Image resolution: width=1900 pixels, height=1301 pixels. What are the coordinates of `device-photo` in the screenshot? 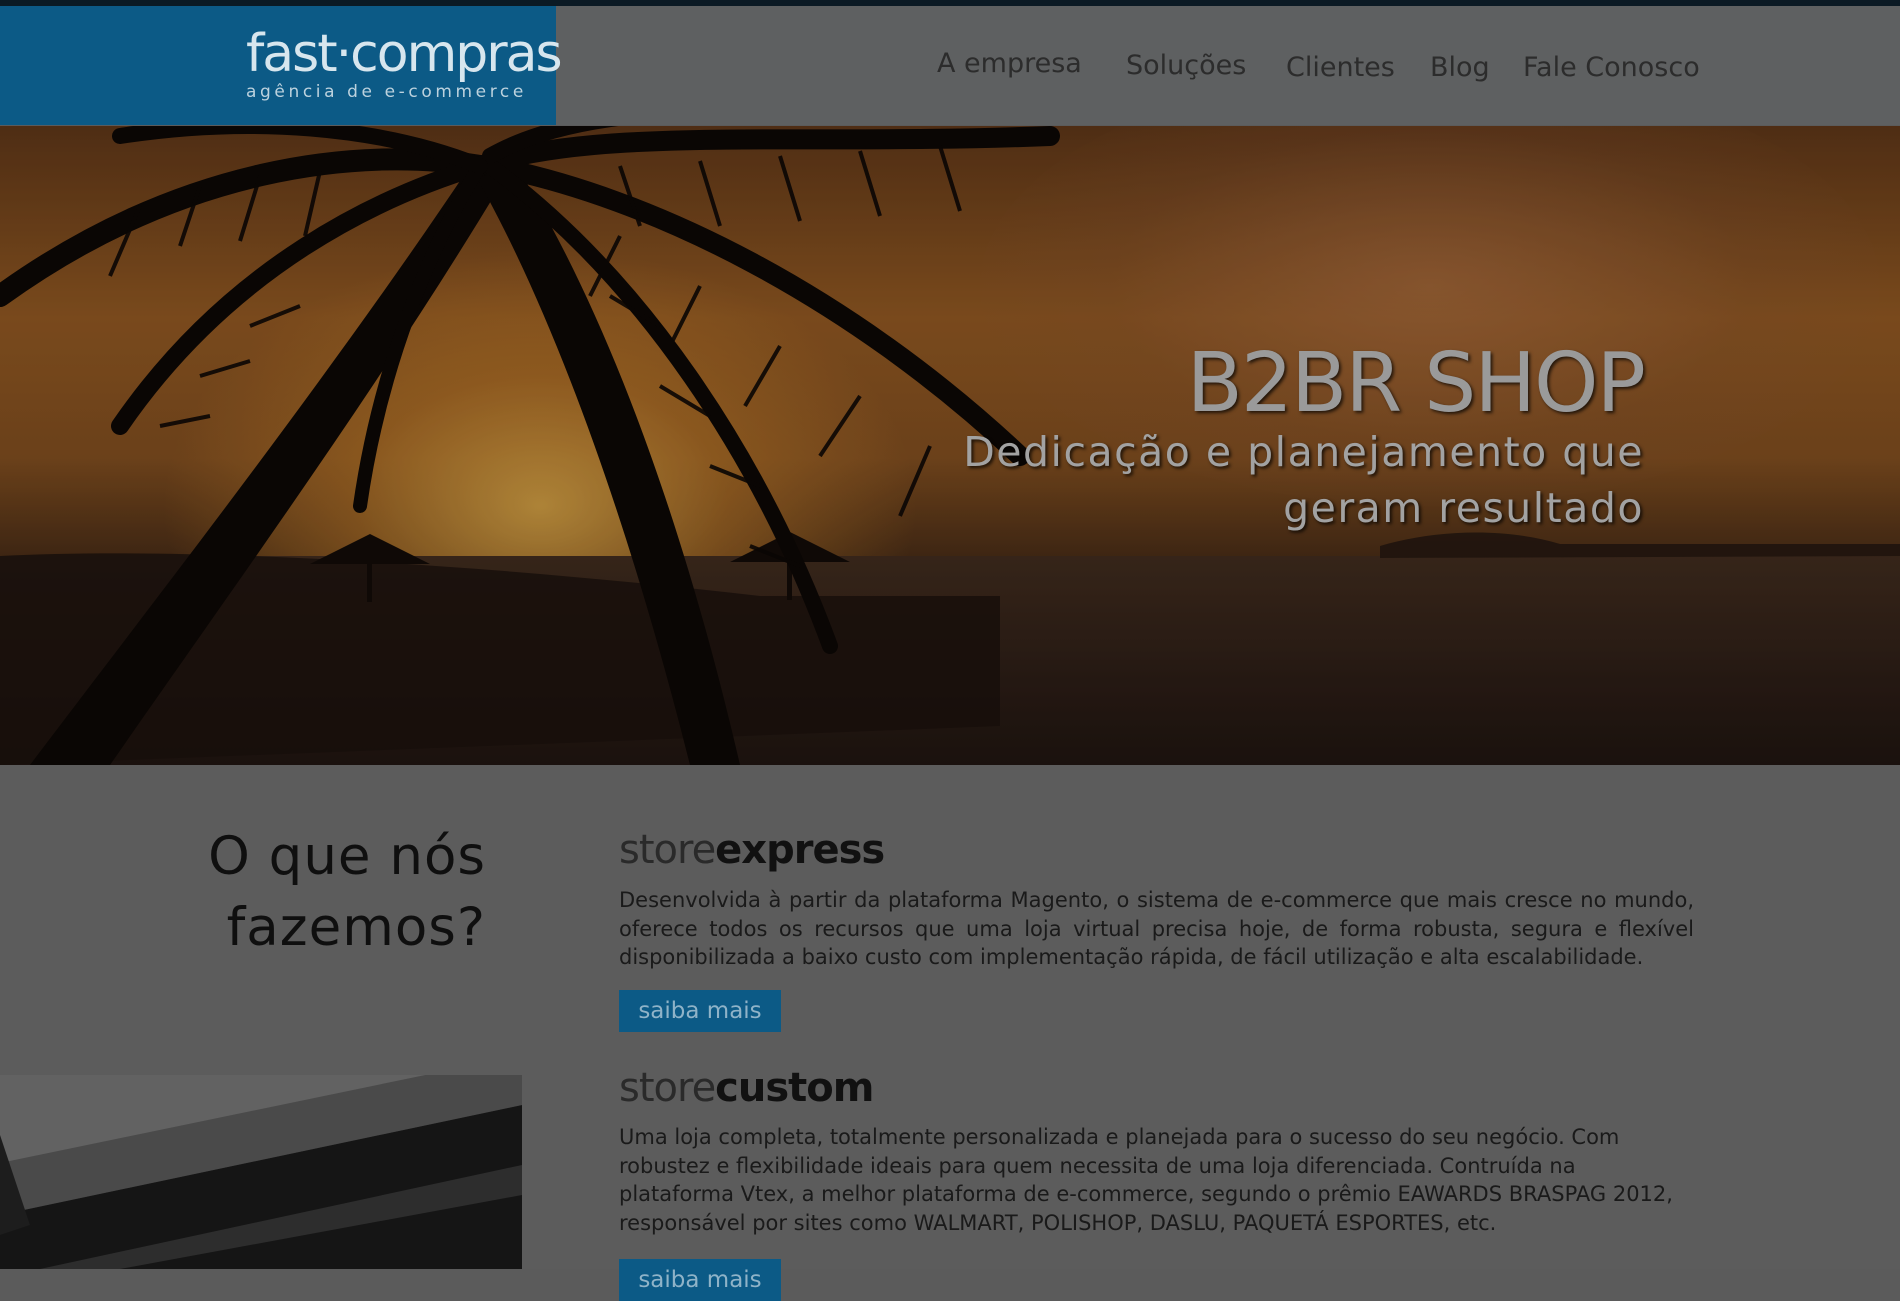 It's located at (261, 1172).